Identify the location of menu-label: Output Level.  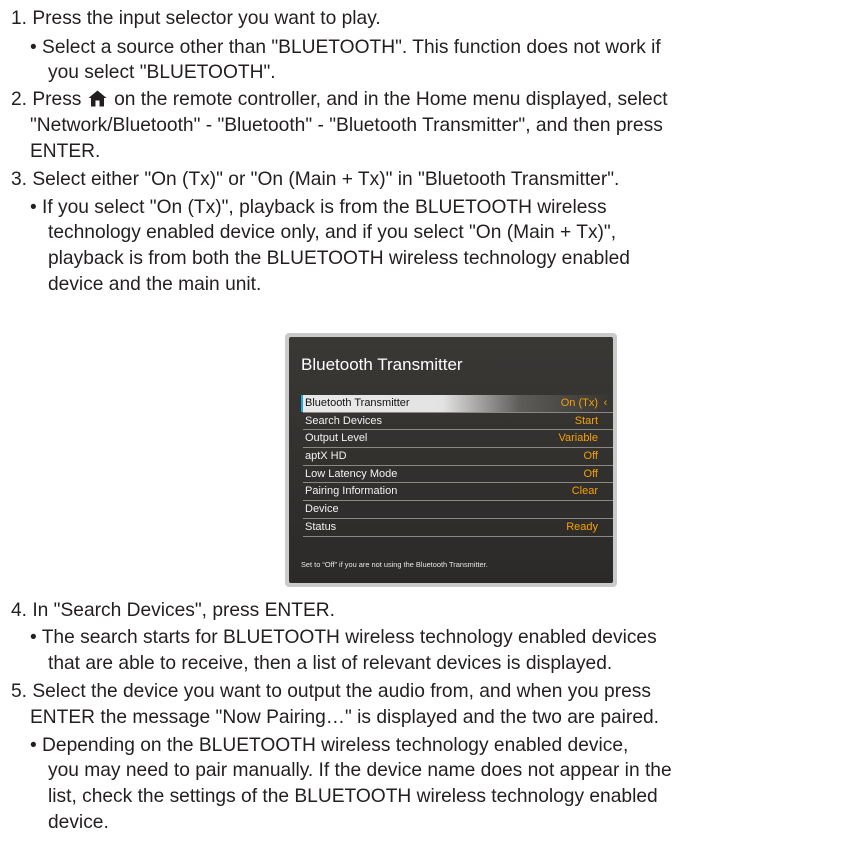
(336, 438).